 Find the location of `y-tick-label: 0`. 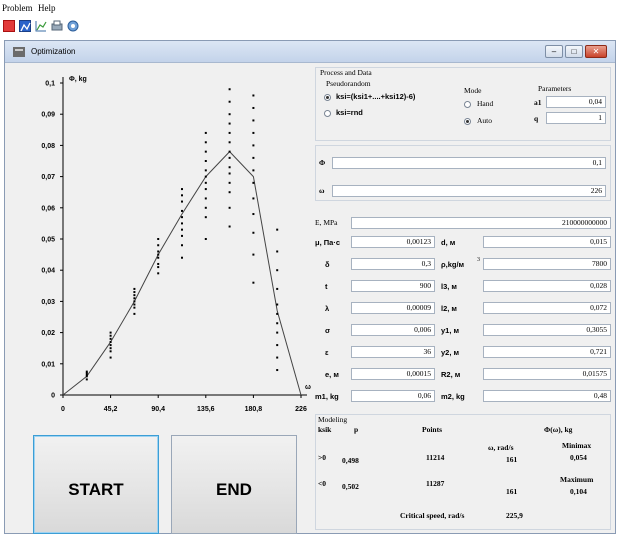

y-tick-label: 0 is located at coordinates (53, 396).